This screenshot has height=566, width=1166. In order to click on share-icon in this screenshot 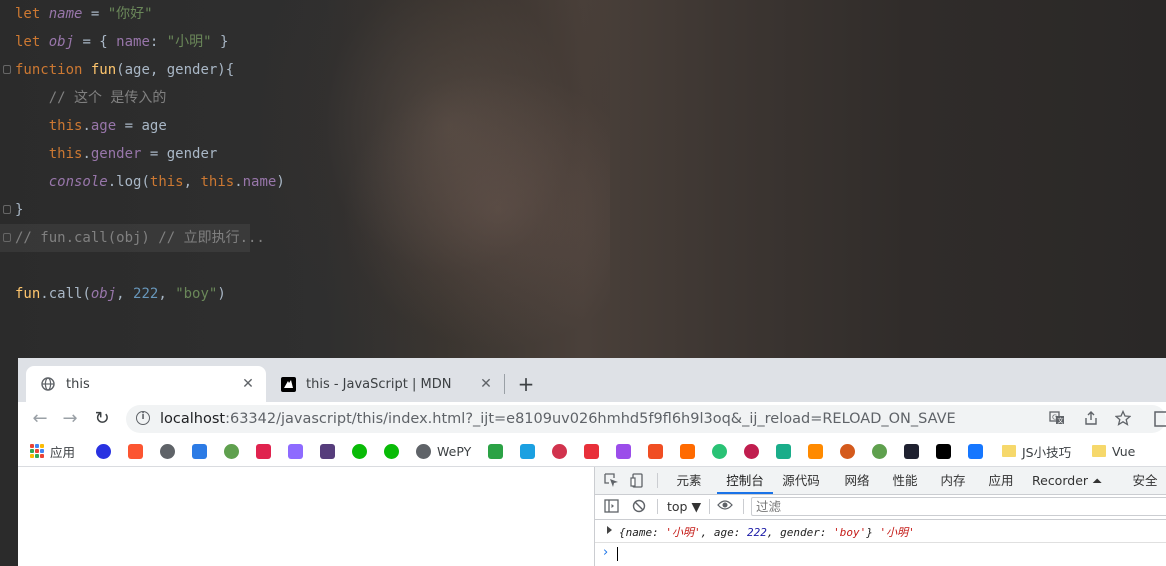, I will do `click(1091, 419)`.